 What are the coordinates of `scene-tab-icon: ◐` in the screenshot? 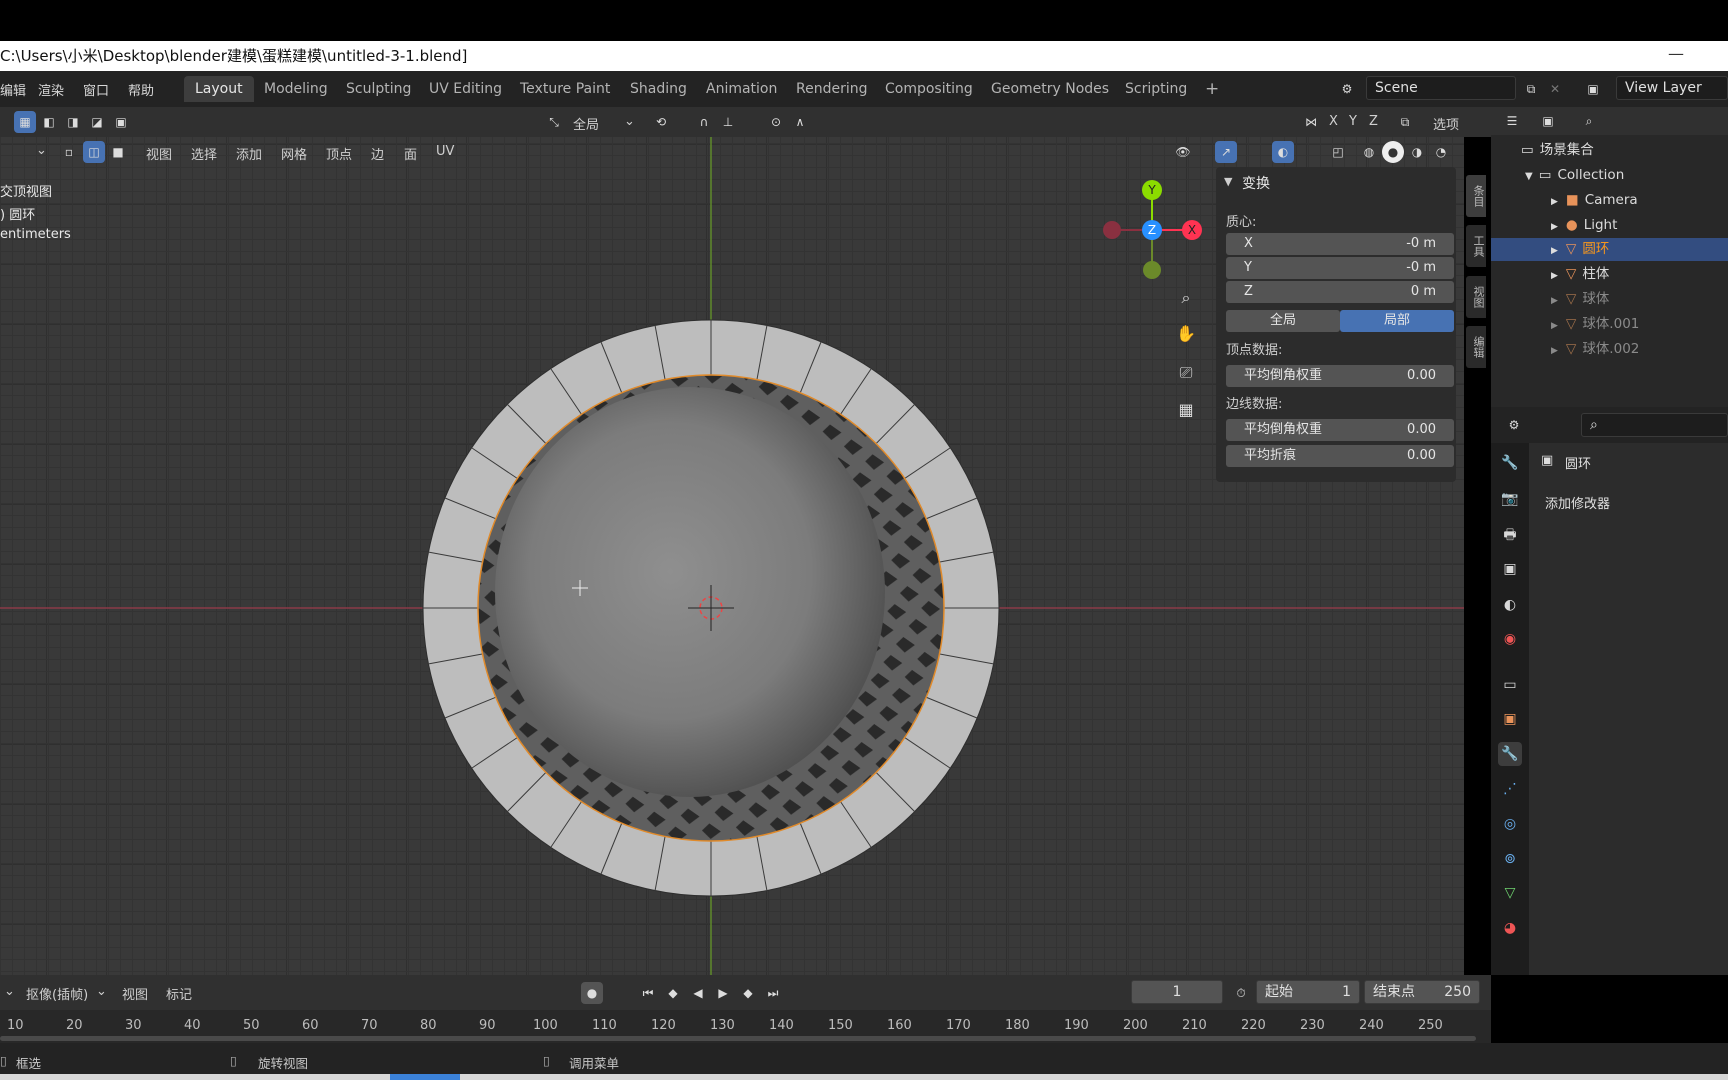 It's located at (1510, 605).